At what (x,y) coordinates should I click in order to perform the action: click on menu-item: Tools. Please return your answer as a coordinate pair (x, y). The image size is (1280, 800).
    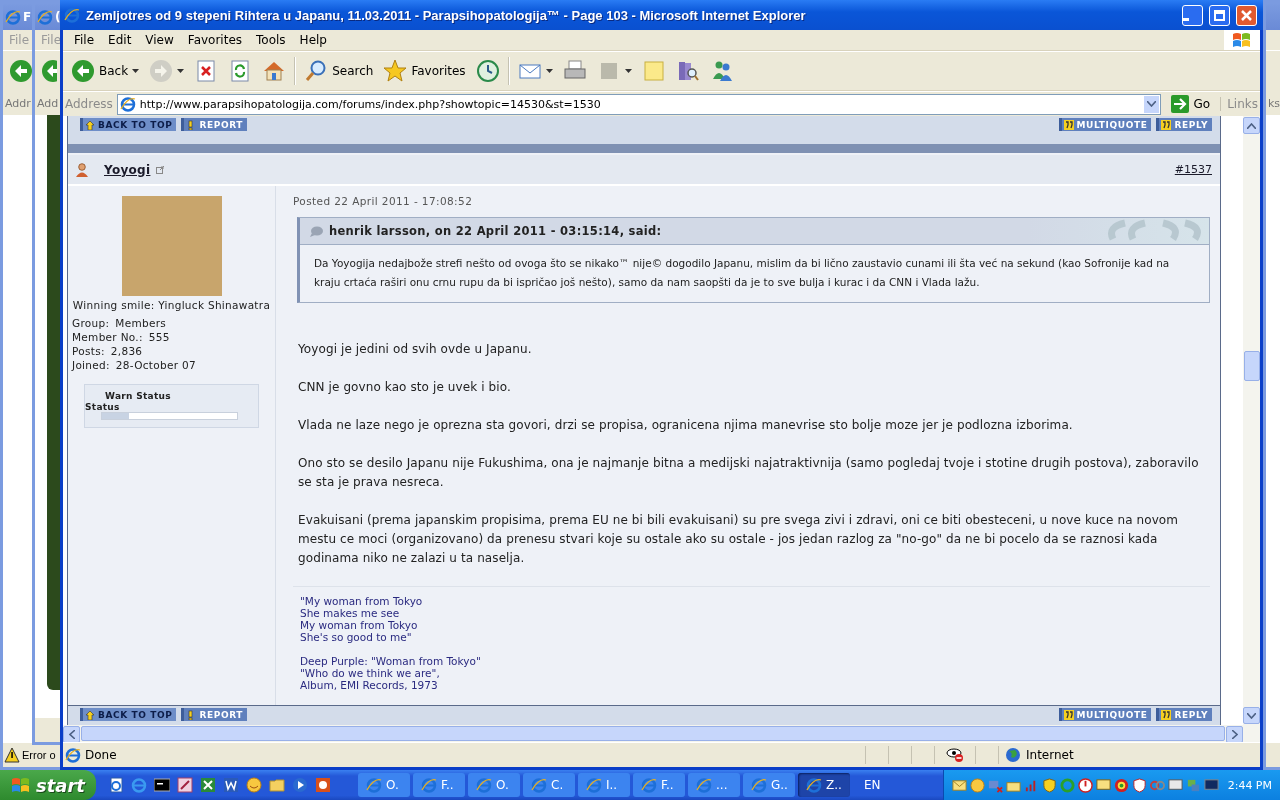
    Looking at the image, I should click on (271, 40).